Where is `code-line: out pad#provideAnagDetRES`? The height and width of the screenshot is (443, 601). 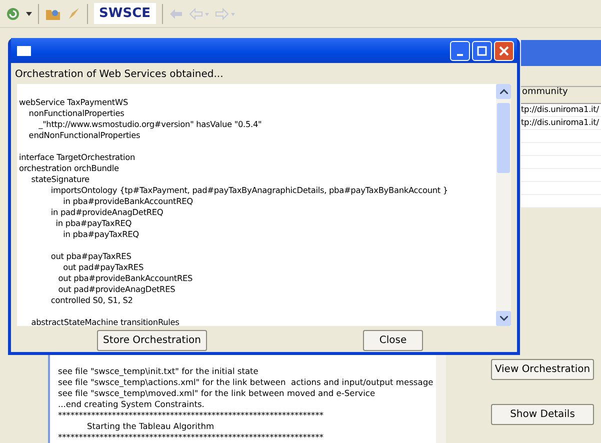 code-line: out pad#provideAnagDetRES is located at coordinates (116, 289).